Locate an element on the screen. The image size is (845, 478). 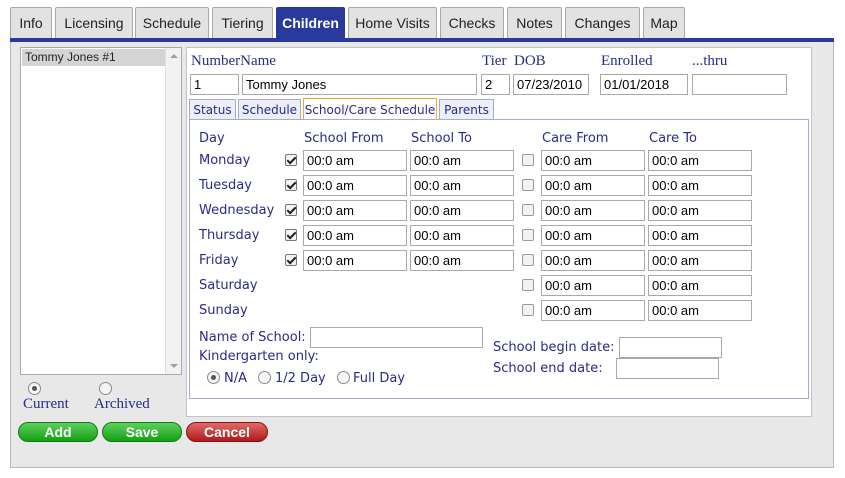
thru-field is located at coordinates (739, 84).